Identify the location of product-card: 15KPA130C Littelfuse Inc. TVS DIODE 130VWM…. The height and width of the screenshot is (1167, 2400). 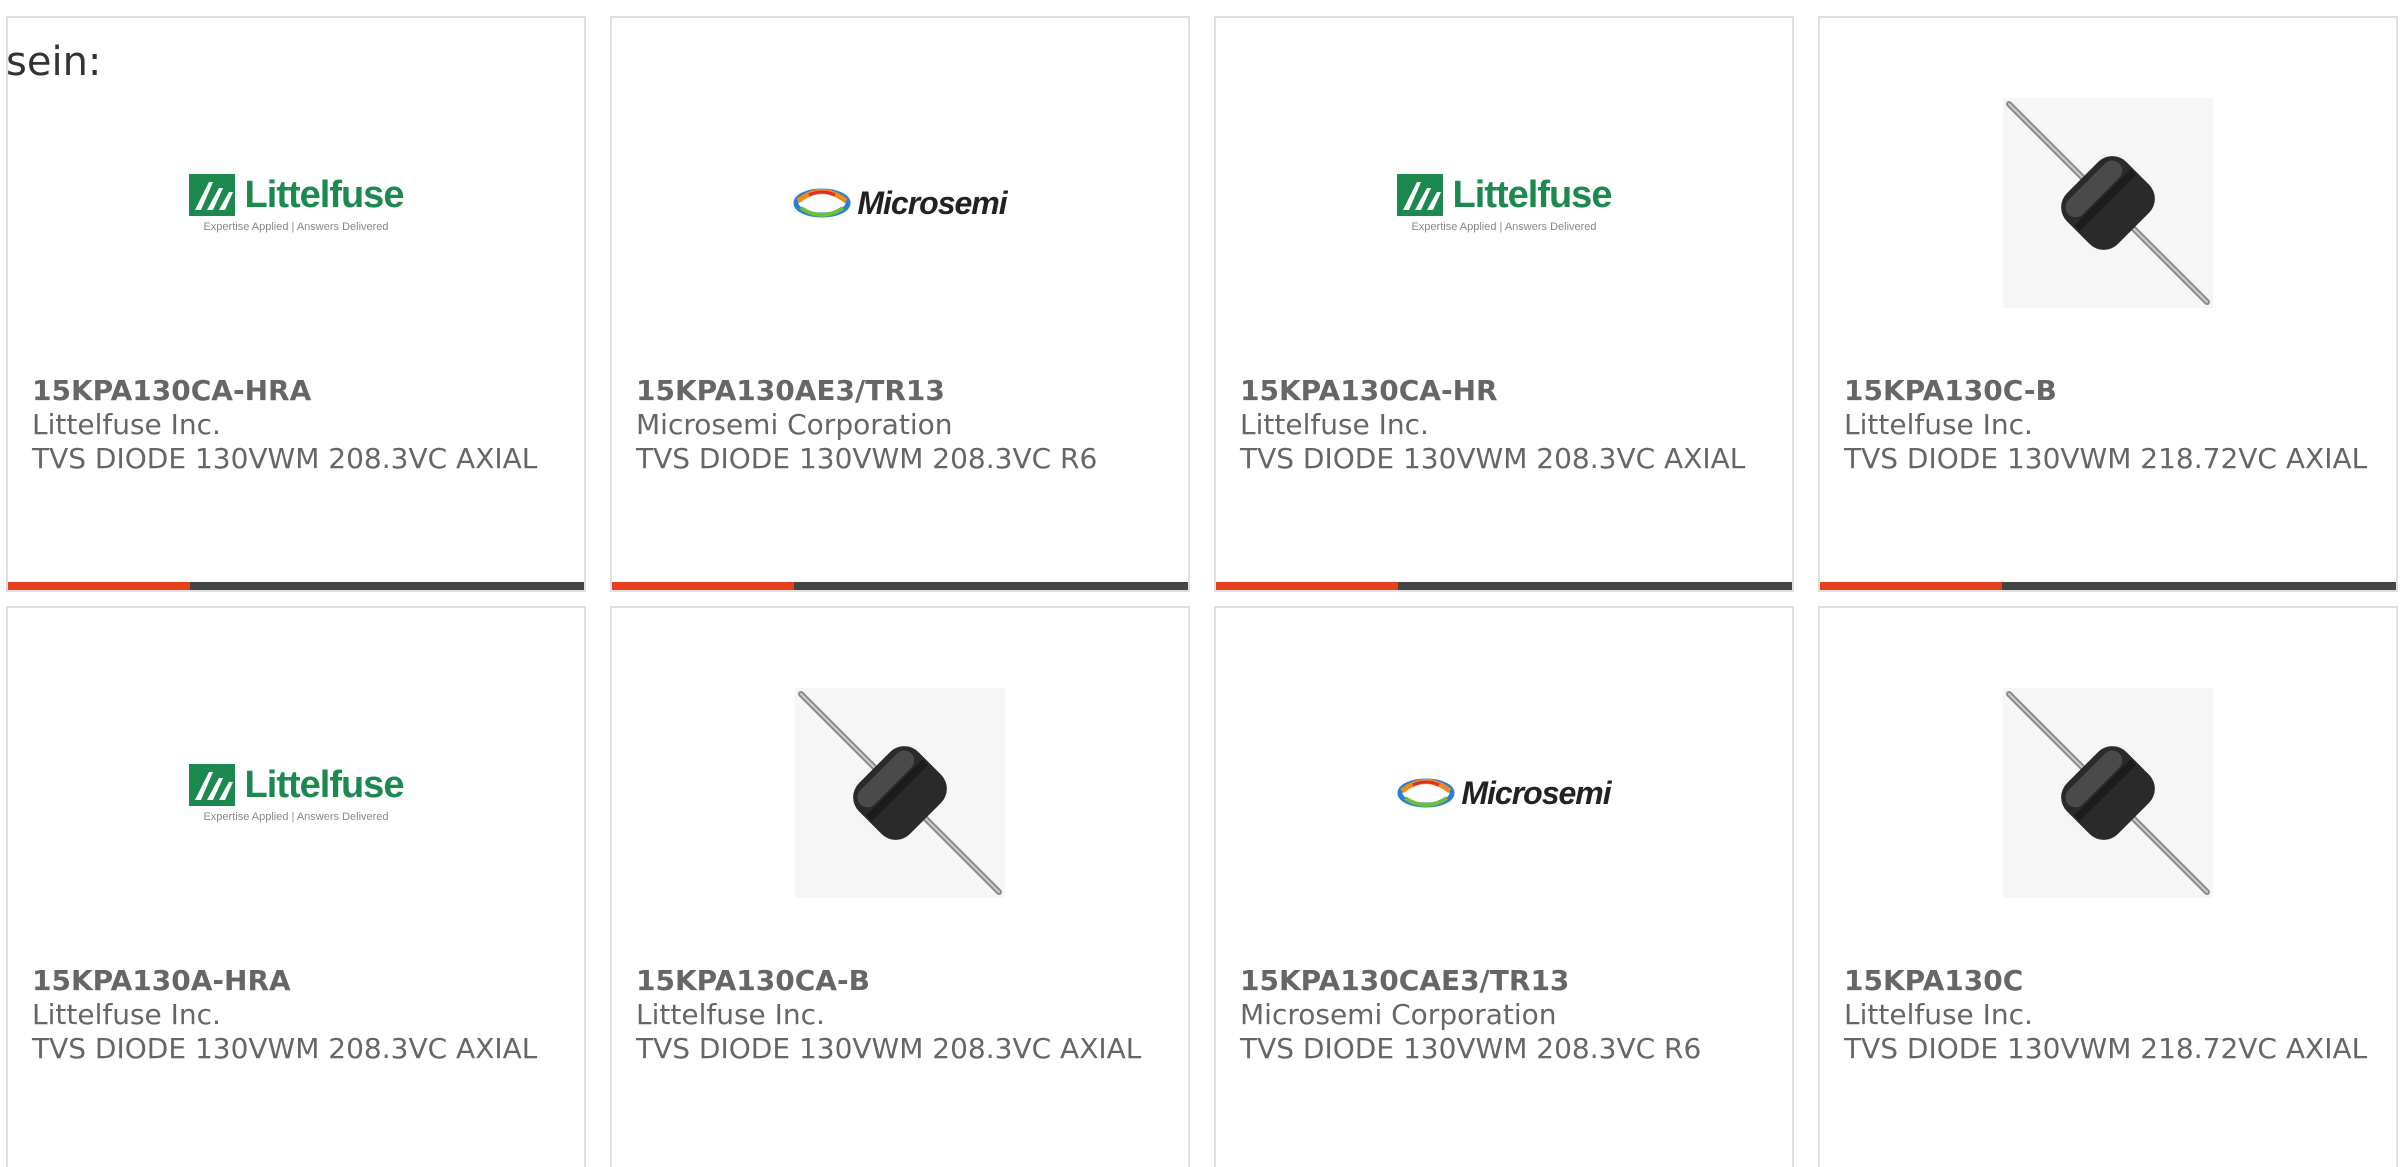
(2108, 886).